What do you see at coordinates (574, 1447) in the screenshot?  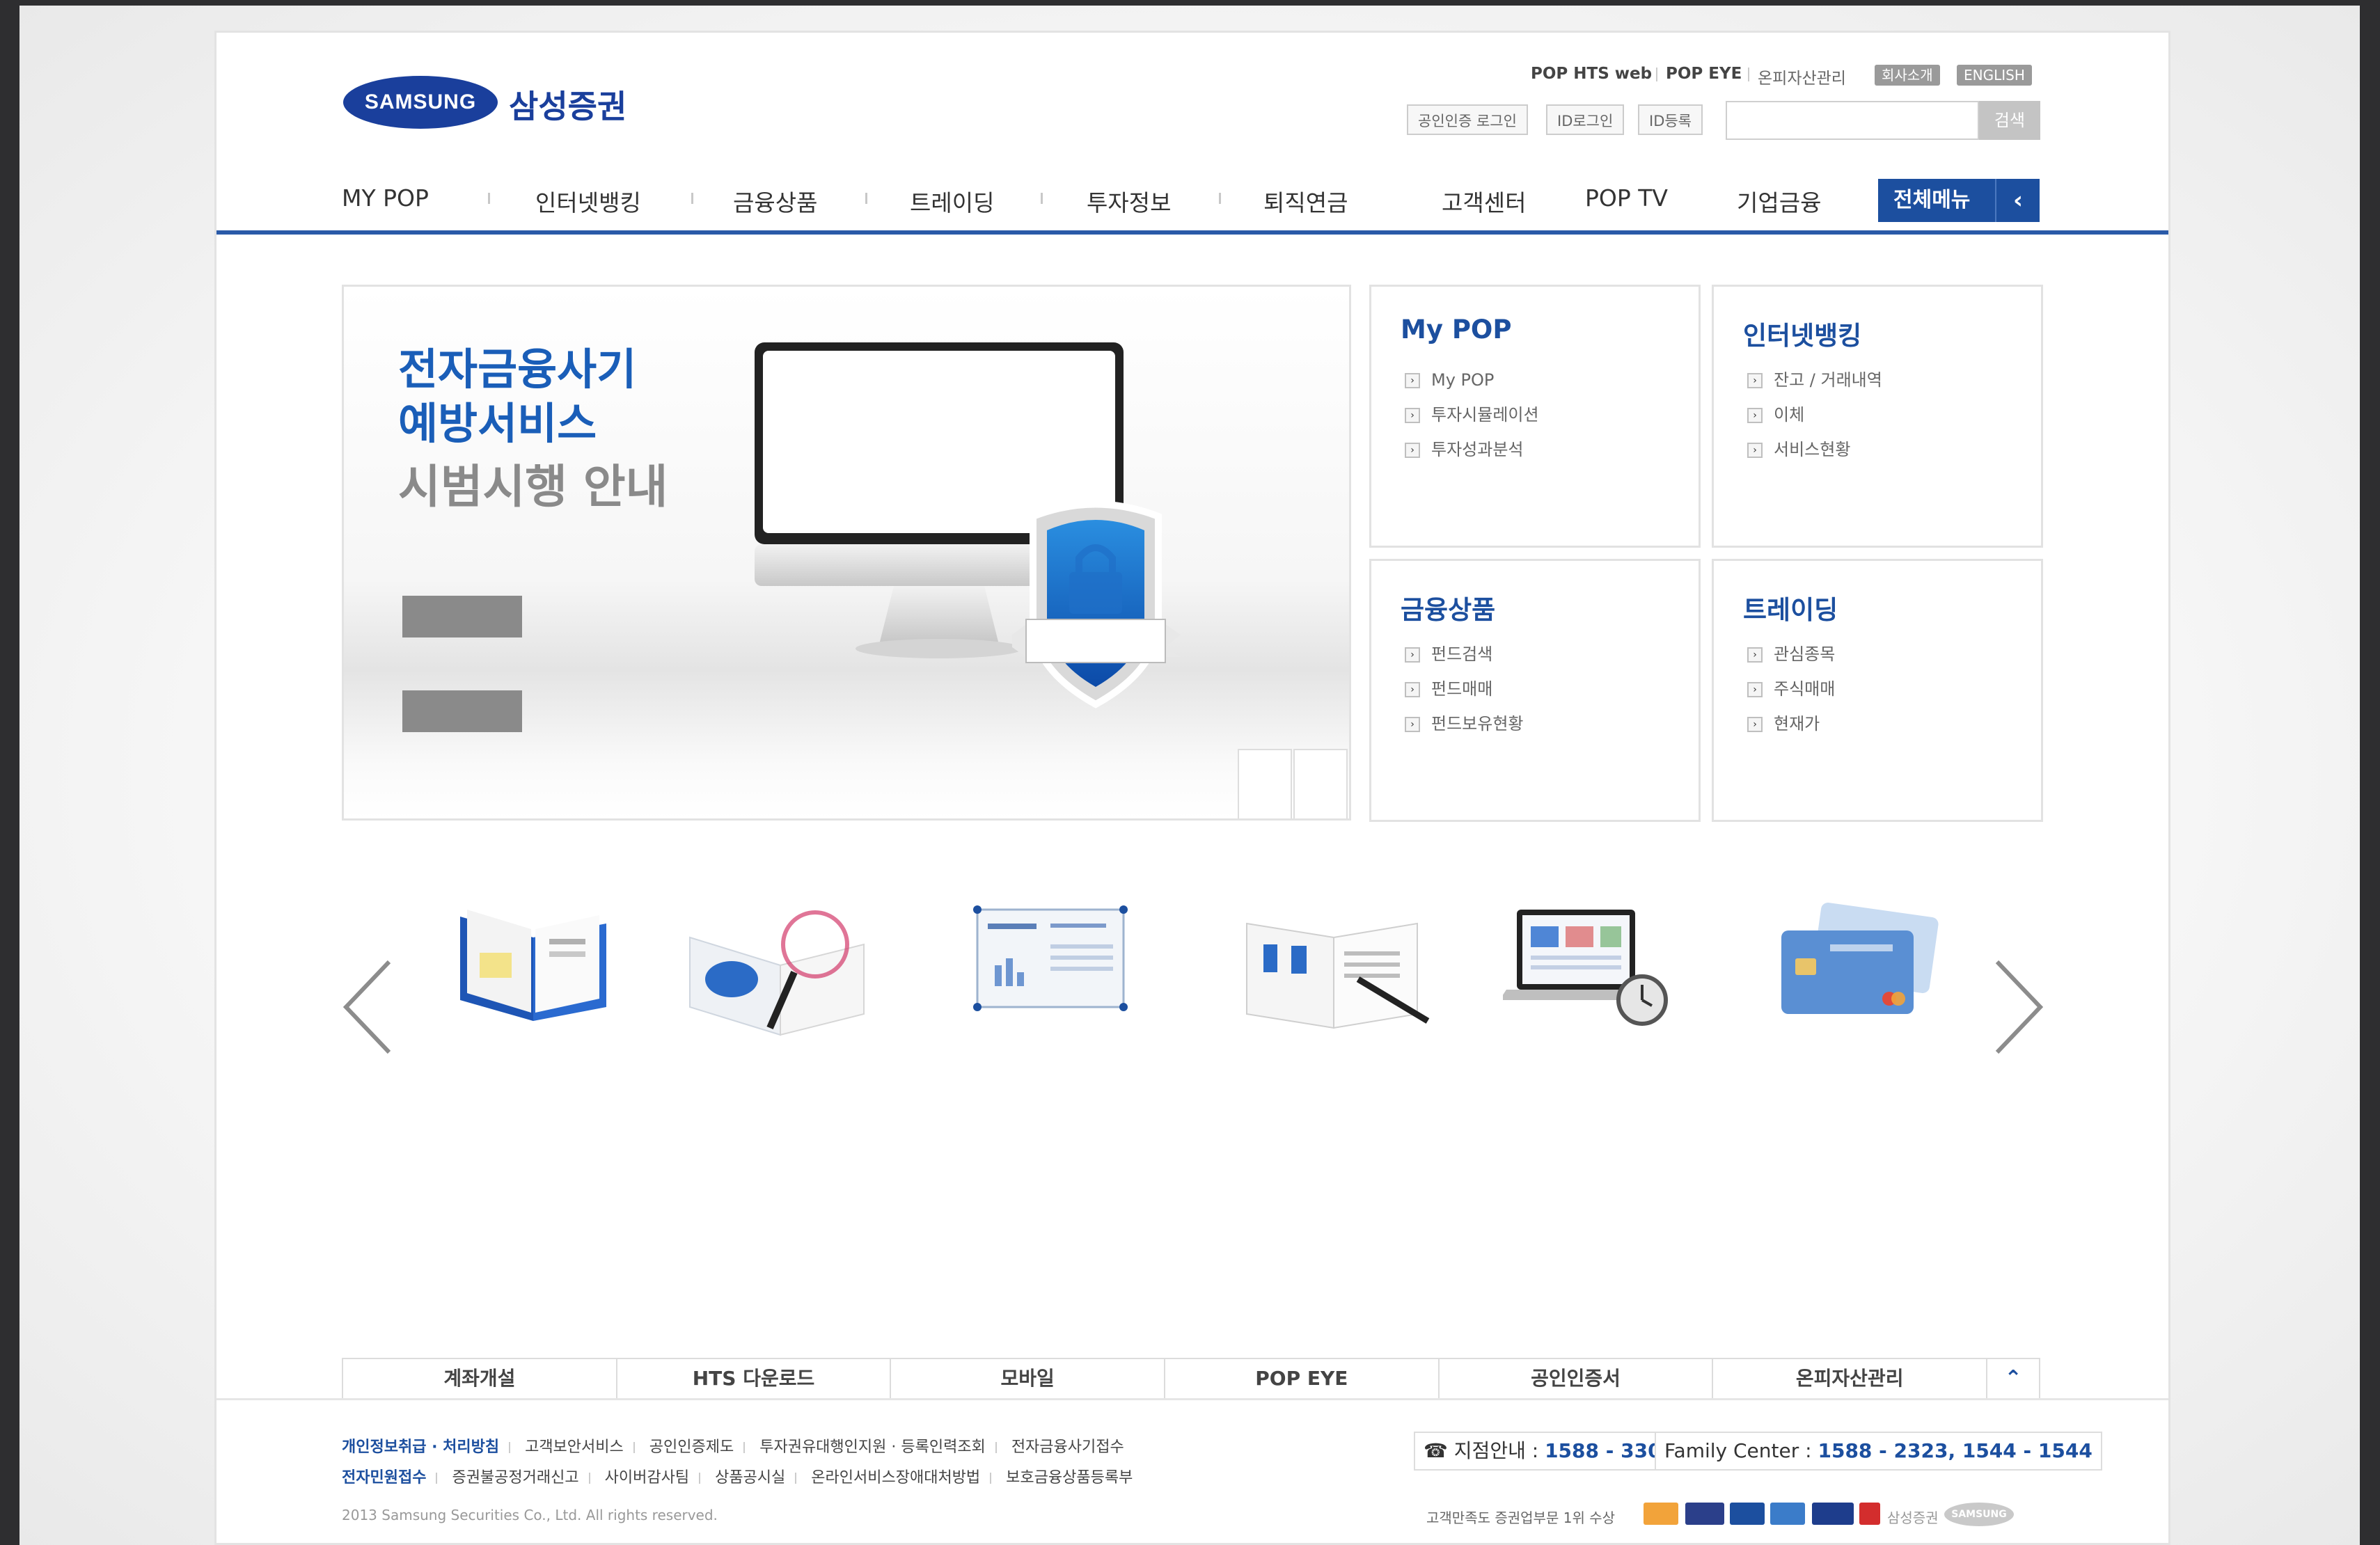 I see `footer-link: 고객보안서비스` at bounding box center [574, 1447].